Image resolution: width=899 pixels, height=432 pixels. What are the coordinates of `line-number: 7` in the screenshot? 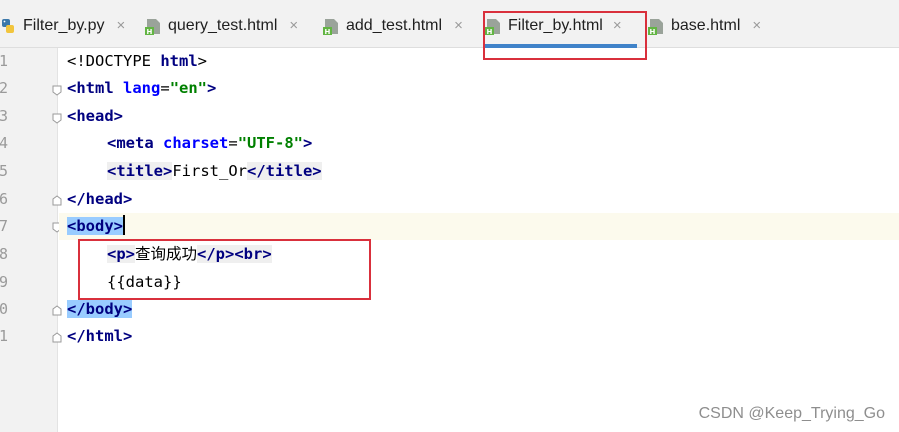 It's located at (4, 226).